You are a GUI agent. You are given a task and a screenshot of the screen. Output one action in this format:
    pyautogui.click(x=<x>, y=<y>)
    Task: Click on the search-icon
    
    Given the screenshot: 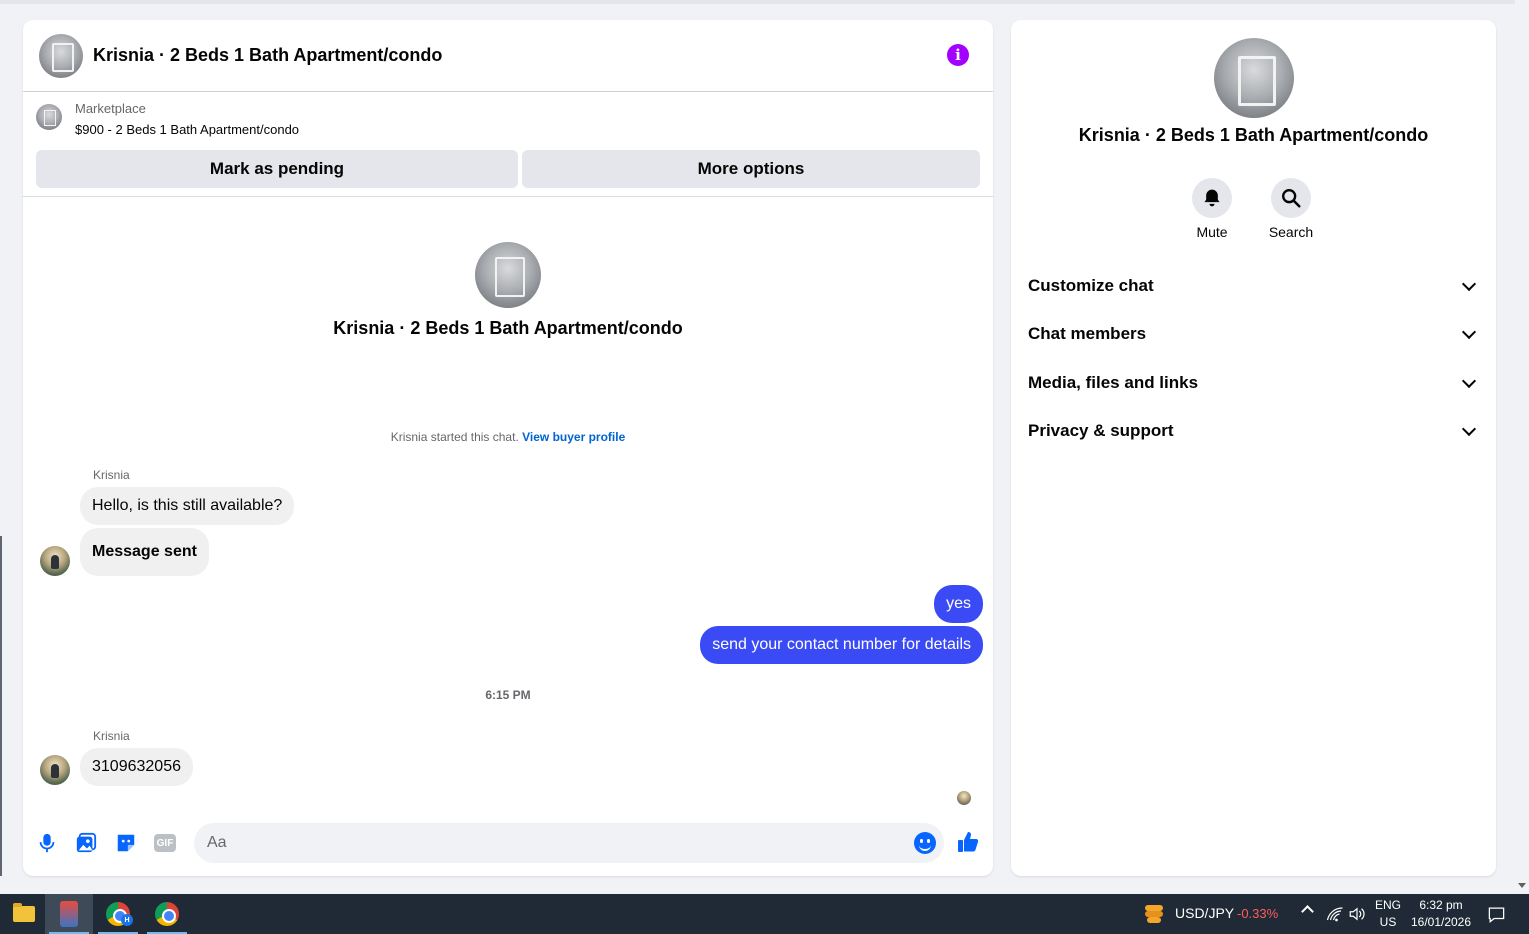 What is the action you would take?
    pyautogui.click(x=1291, y=198)
    